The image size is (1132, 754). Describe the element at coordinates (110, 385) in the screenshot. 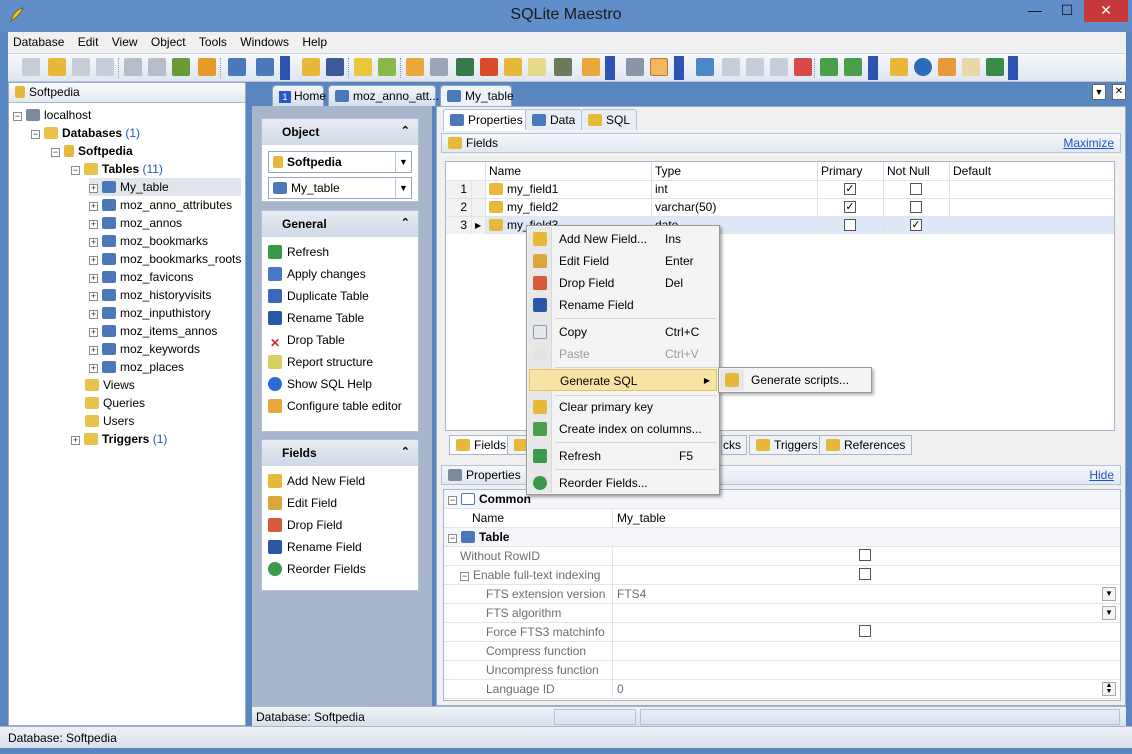

I see `tree-views: Views` at that location.